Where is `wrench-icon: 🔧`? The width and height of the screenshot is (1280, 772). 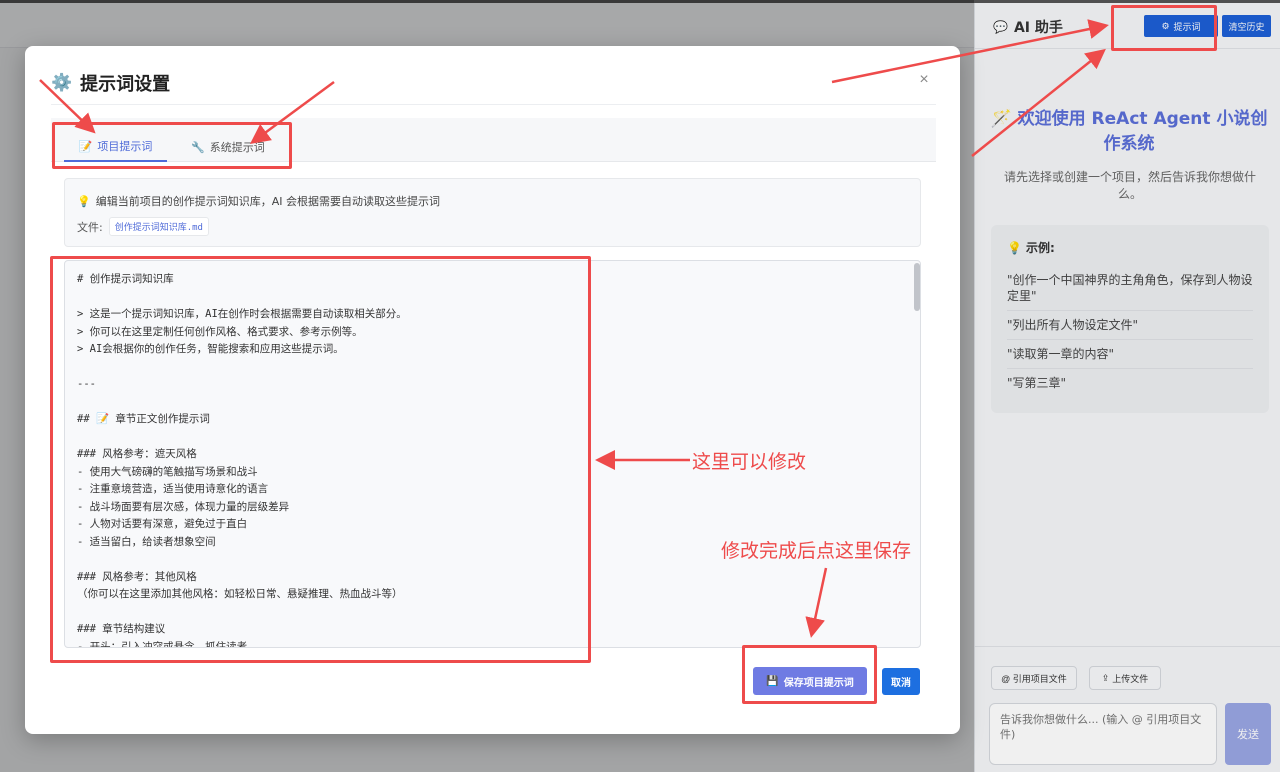
wrench-icon: 🔧 is located at coordinates (198, 147).